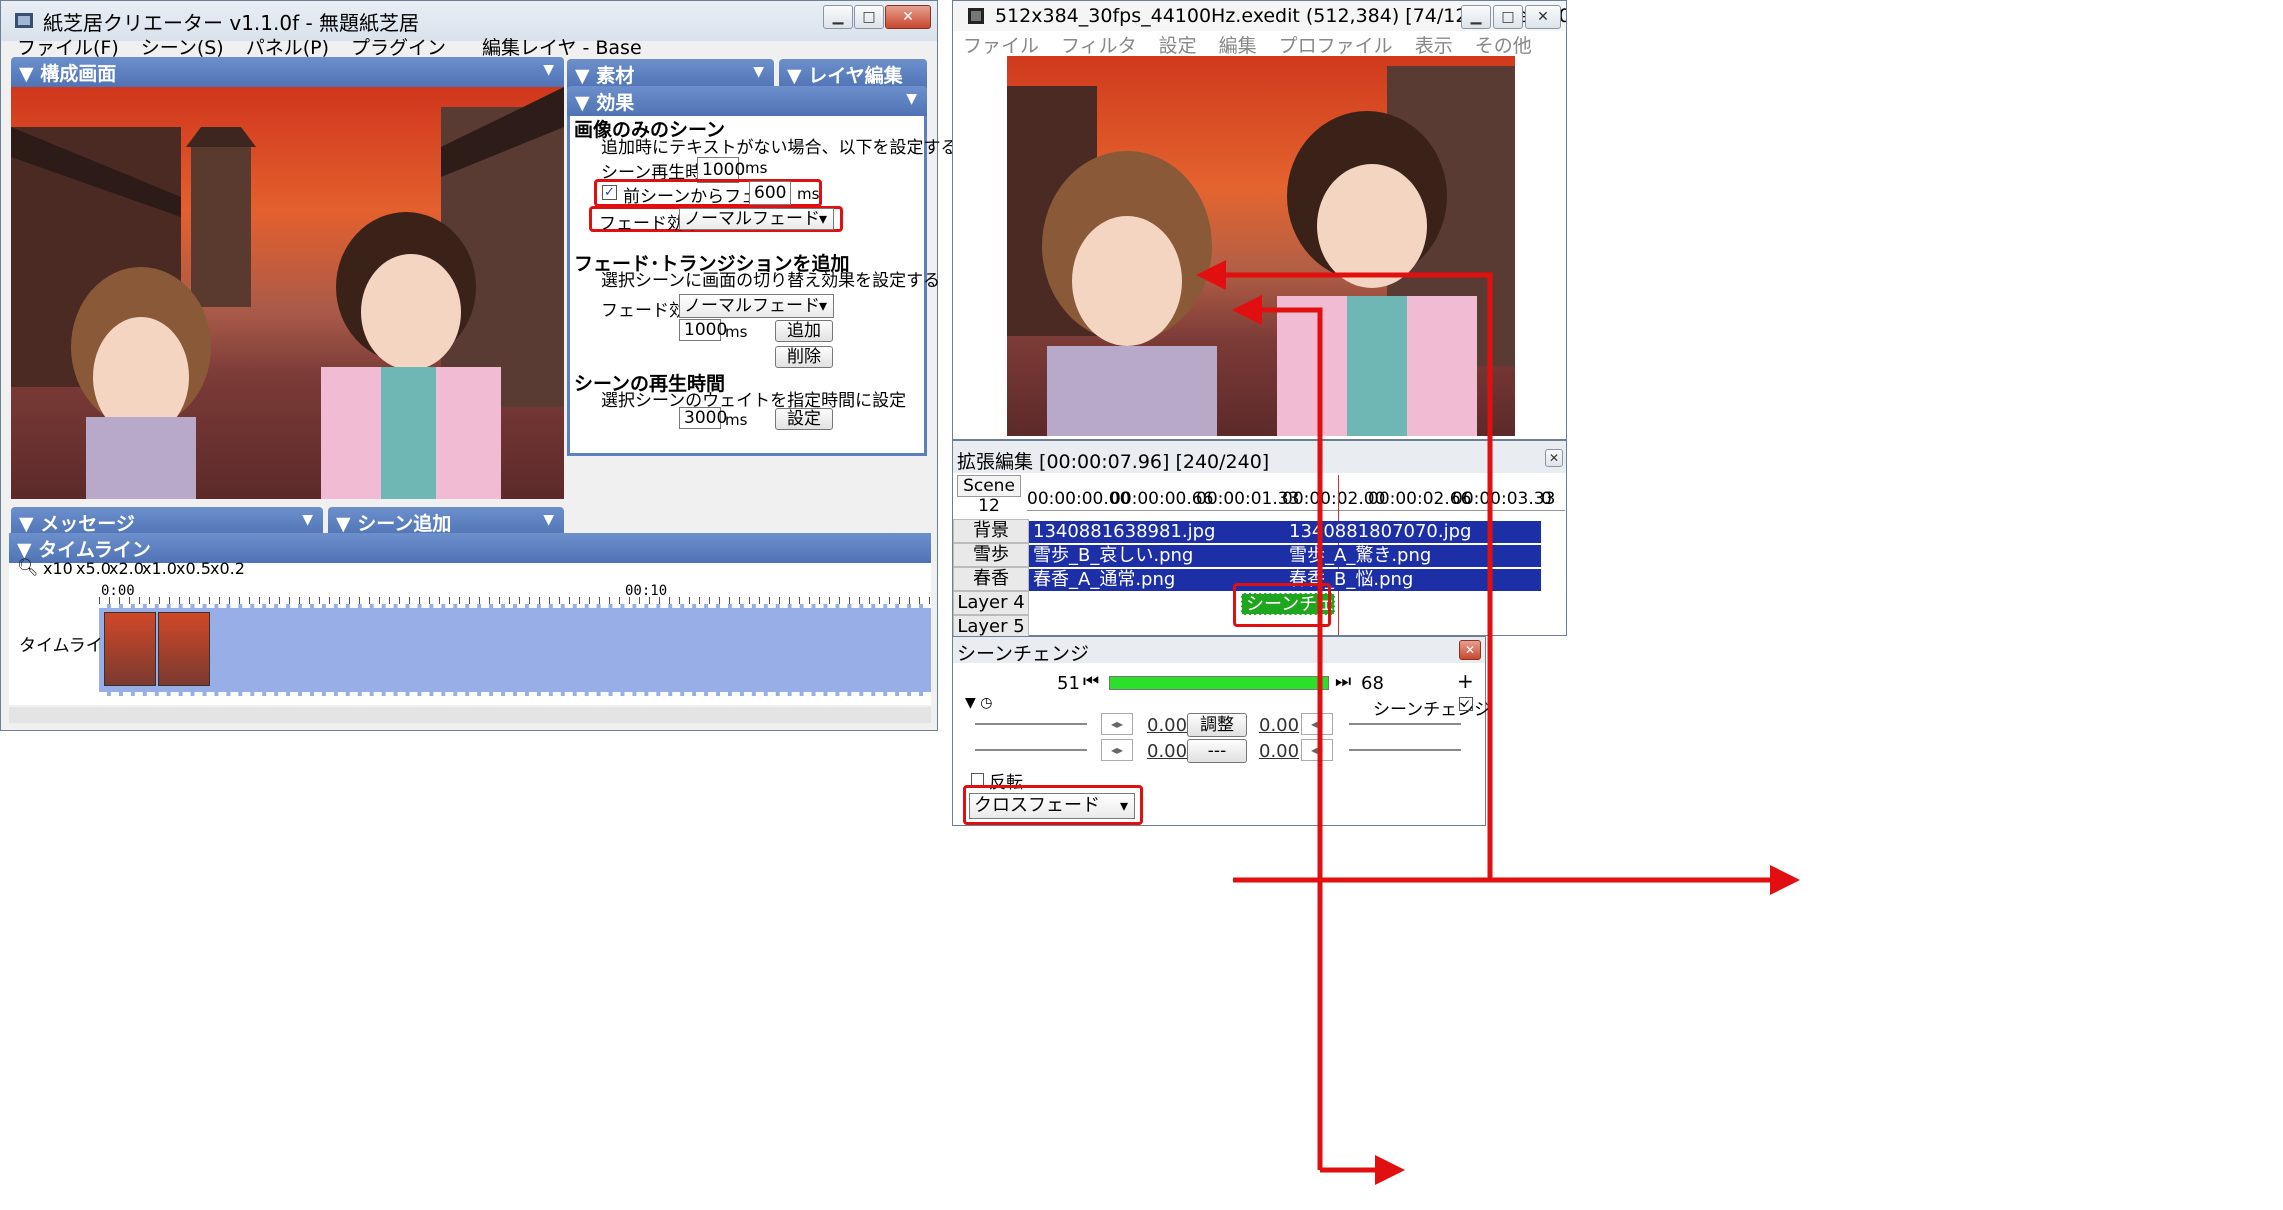 The image size is (2283, 1210). What do you see at coordinates (1346, 576) in the screenshot?
I see `arrow-to-fade-checkbox` at bounding box center [1346, 576].